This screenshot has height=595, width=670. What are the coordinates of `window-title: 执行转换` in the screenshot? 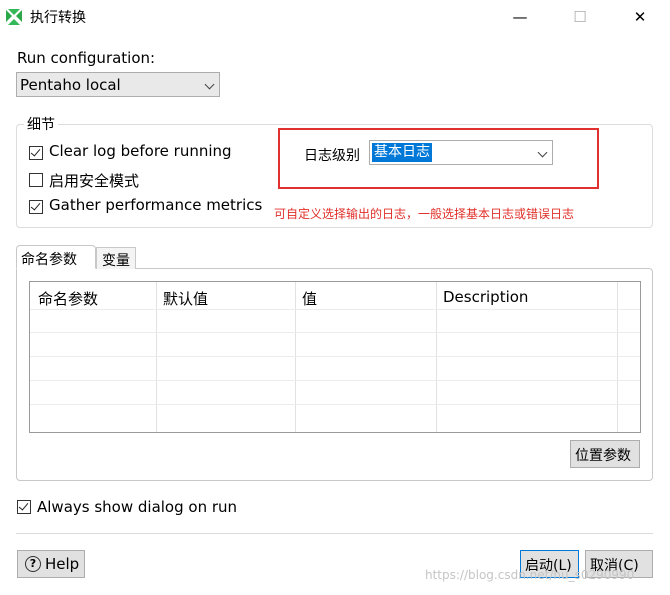 It's located at (58, 18).